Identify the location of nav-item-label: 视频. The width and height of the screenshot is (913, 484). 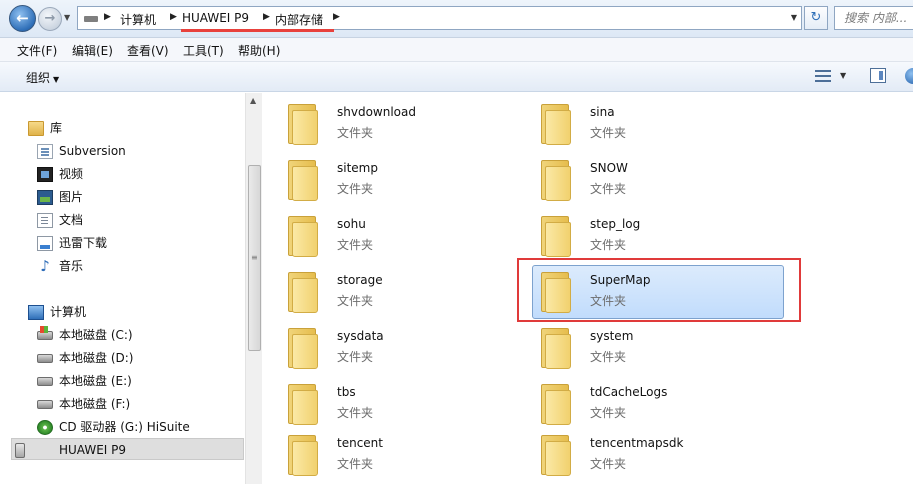
(71, 174).